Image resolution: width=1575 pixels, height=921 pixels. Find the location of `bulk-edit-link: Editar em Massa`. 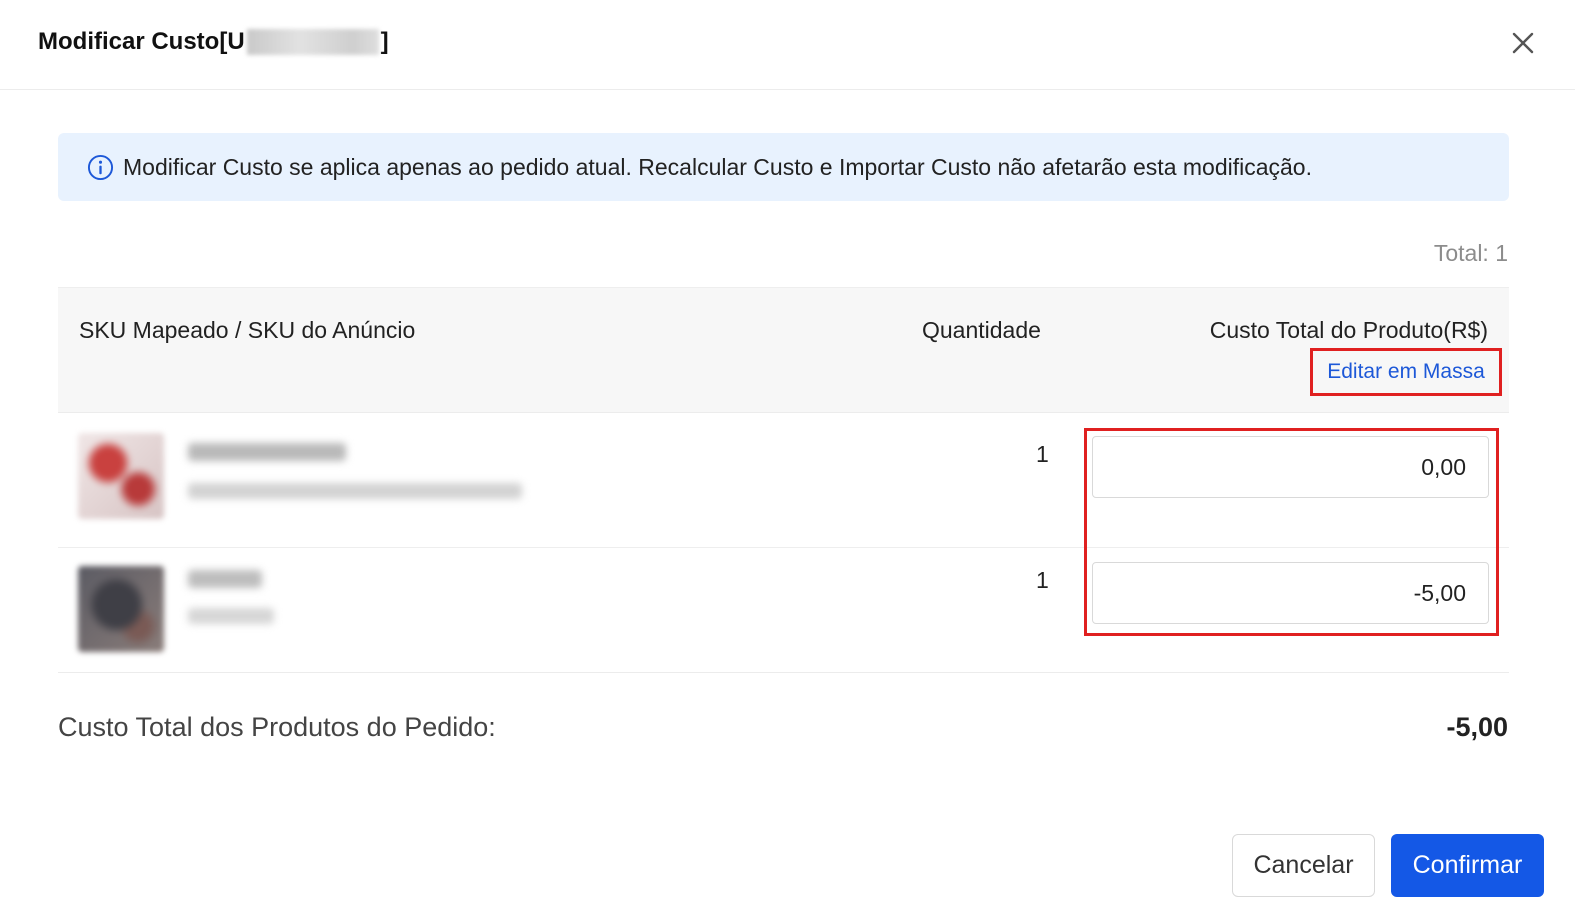

bulk-edit-link: Editar em Massa is located at coordinates (1406, 372).